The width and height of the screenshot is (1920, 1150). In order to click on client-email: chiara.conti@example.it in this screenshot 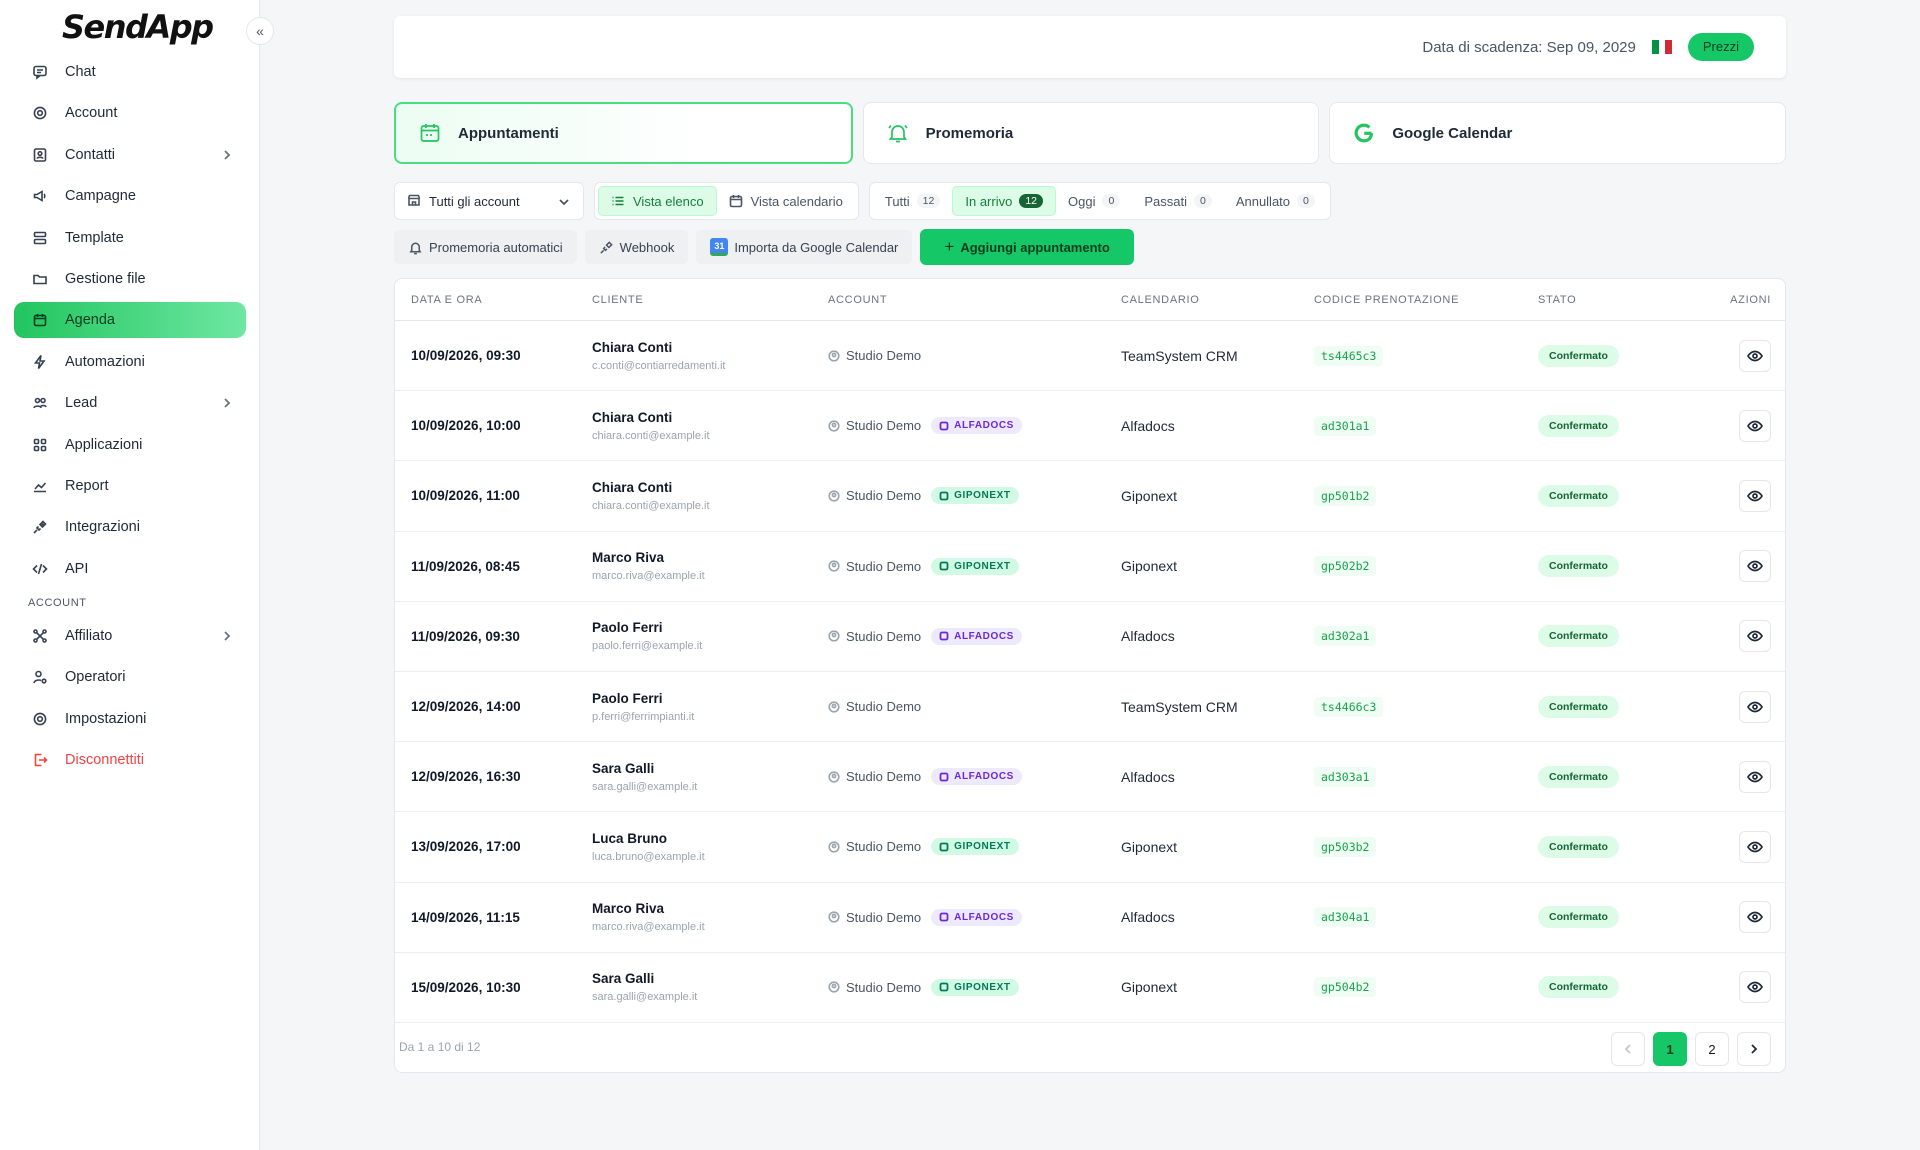, I will do `click(651, 505)`.